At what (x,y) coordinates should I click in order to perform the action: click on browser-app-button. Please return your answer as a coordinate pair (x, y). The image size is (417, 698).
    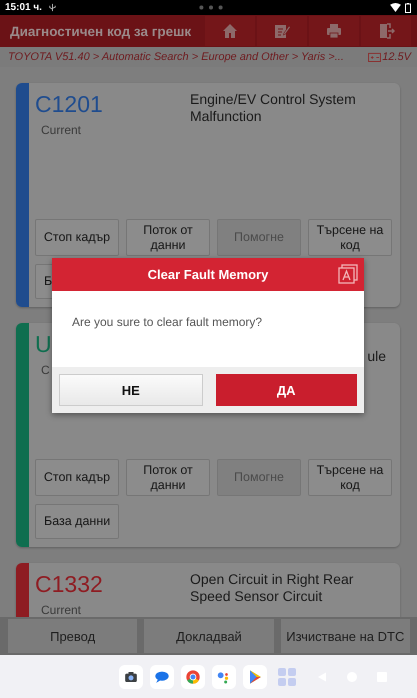
    Looking at the image, I should click on (193, 676).